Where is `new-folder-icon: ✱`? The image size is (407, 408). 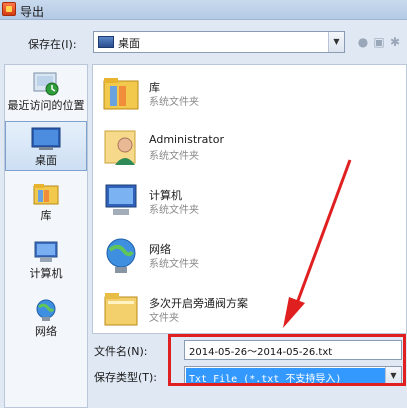 new-folder-icon: ✱ is located at coordinates (395, 42).